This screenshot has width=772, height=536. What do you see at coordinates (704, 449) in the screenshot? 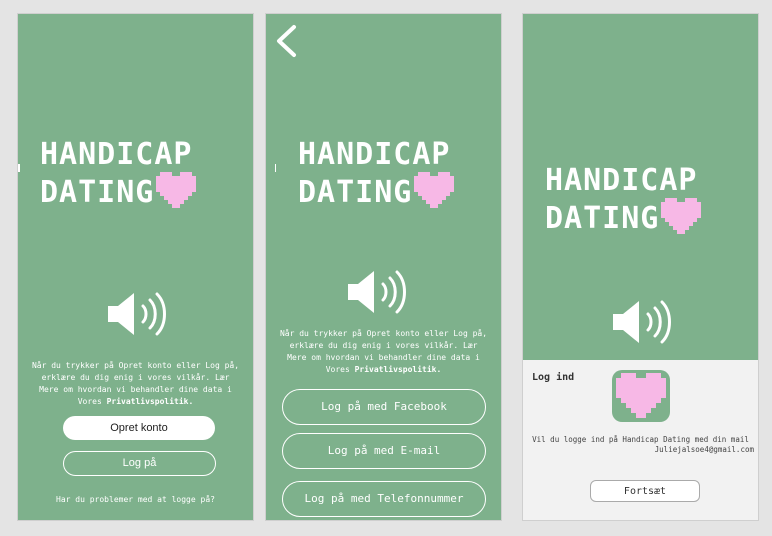
I see `login-email: Juliejalsoe4@gmail.com` at bounding box center [704, 449].